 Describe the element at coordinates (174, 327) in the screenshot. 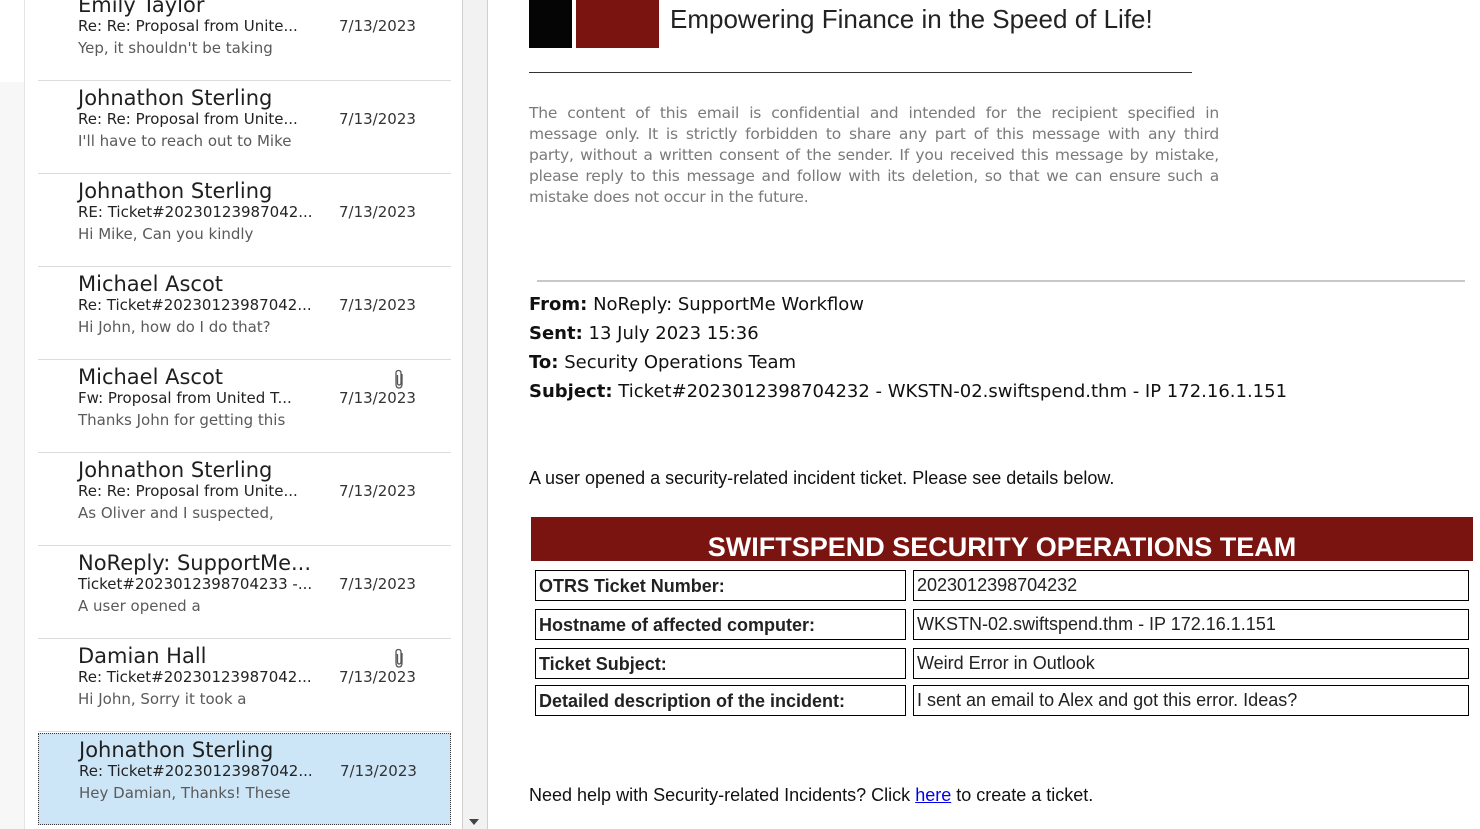

I see `mail-preview: Hi John, how do I do that?` at that location.